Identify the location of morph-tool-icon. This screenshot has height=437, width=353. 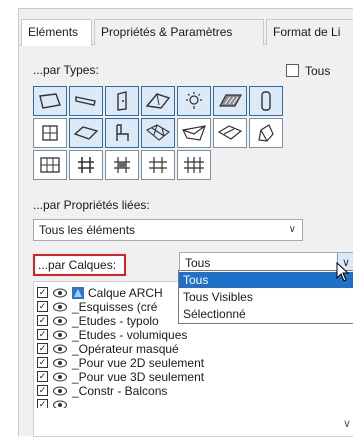
(266, 133).